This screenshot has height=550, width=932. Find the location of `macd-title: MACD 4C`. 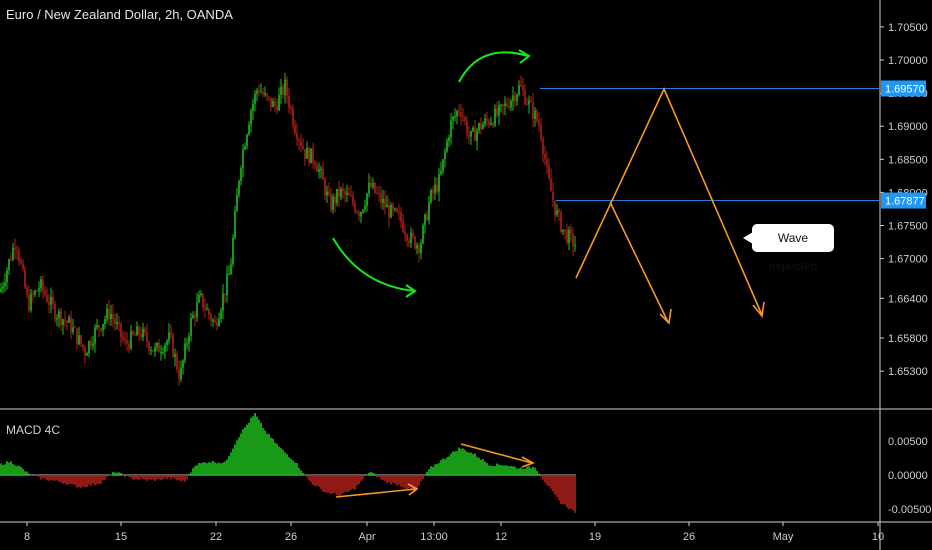

macd-title: MACD 4C is located at coordinates (33, 430).